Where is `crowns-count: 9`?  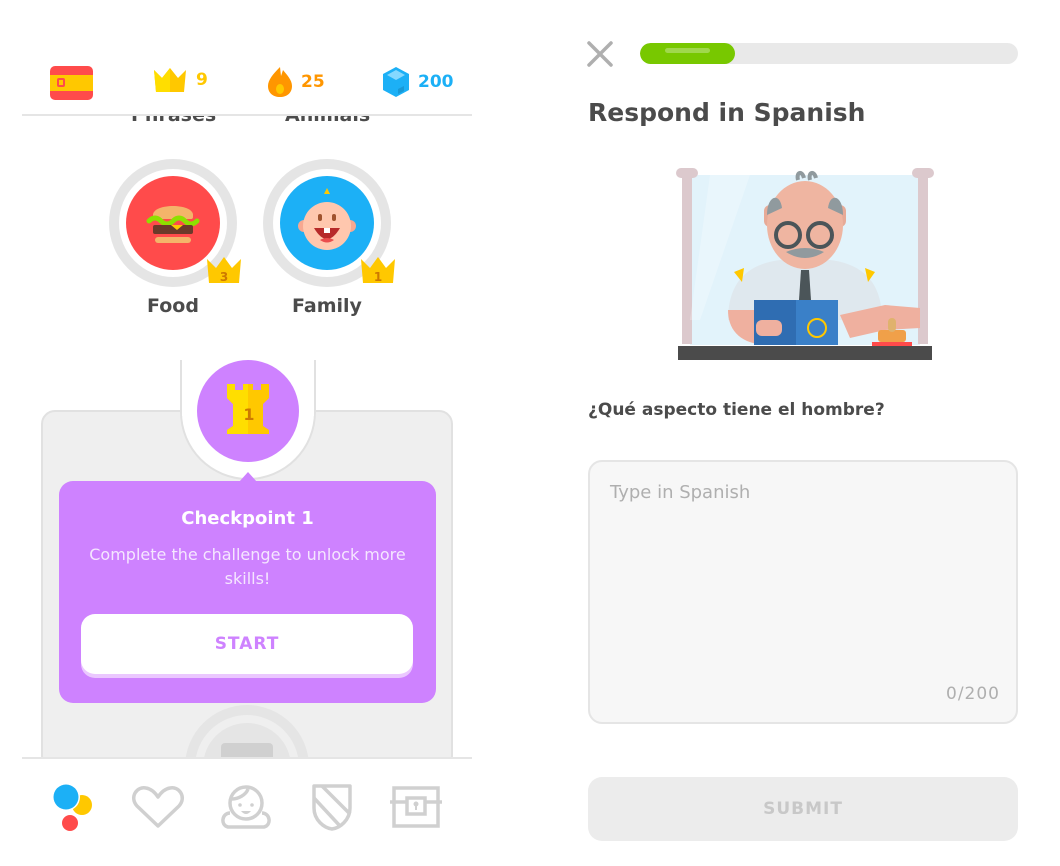 crowns-count: 9 is located at coordinates (202, 80).